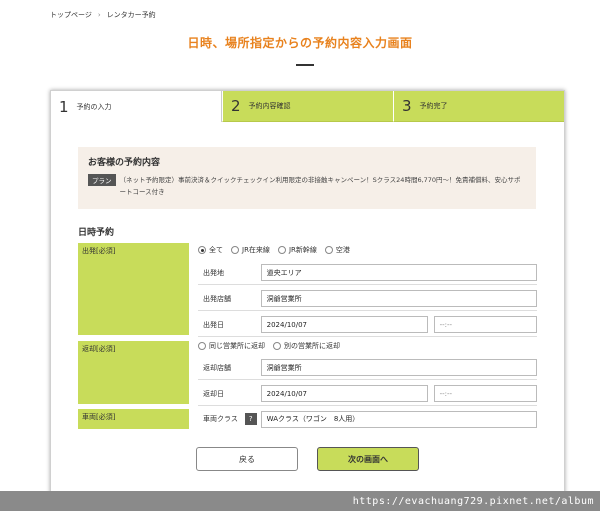  Describe the element at coordinates (478, 106) in the screenshot. I see `tab-step-3: 3 予約完了` at that location.